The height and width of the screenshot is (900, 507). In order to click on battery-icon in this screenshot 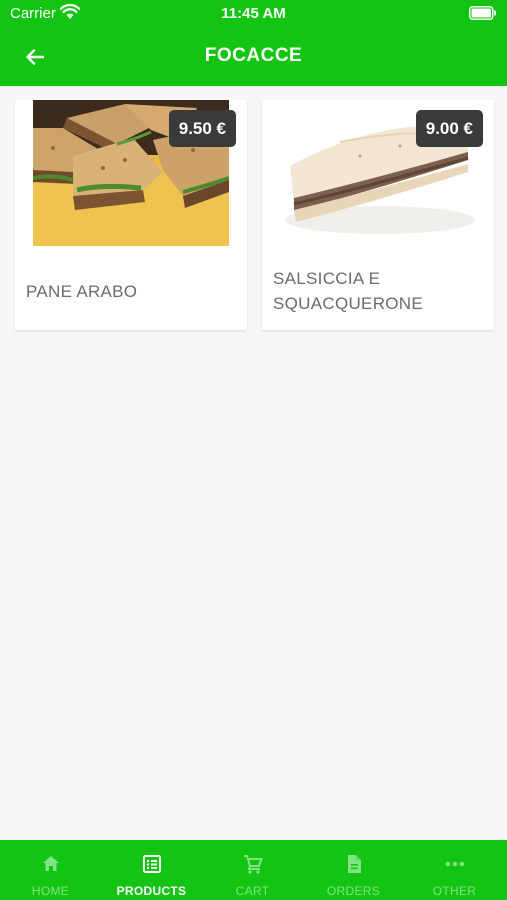, I will do `click(482, 13)`.